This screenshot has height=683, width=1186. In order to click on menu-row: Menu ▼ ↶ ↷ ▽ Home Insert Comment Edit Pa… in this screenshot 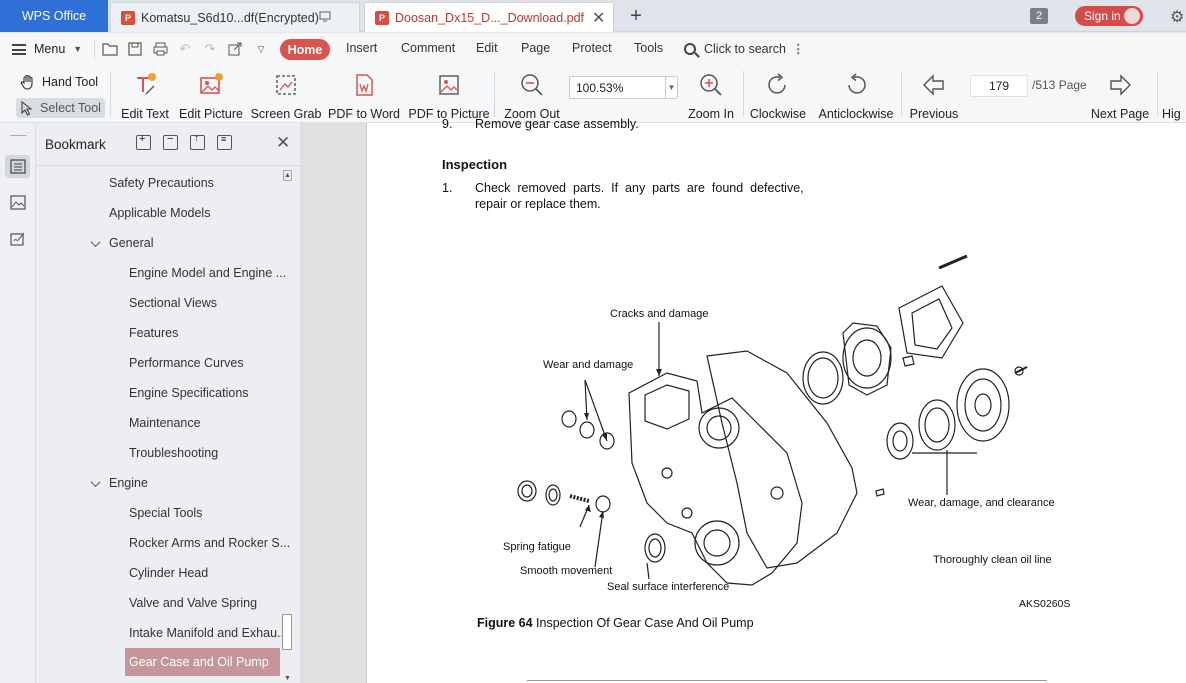, I will do `click(593, 49)`.